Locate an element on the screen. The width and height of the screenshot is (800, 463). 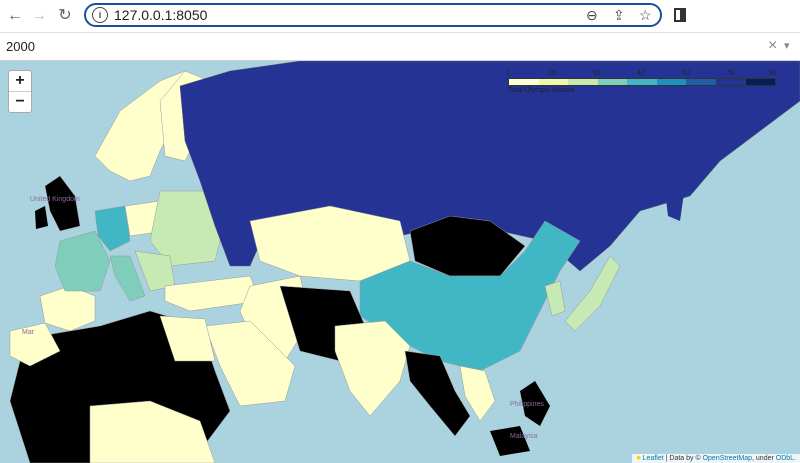
dropdown-value: 2000 is located at coordinates (20, 46).